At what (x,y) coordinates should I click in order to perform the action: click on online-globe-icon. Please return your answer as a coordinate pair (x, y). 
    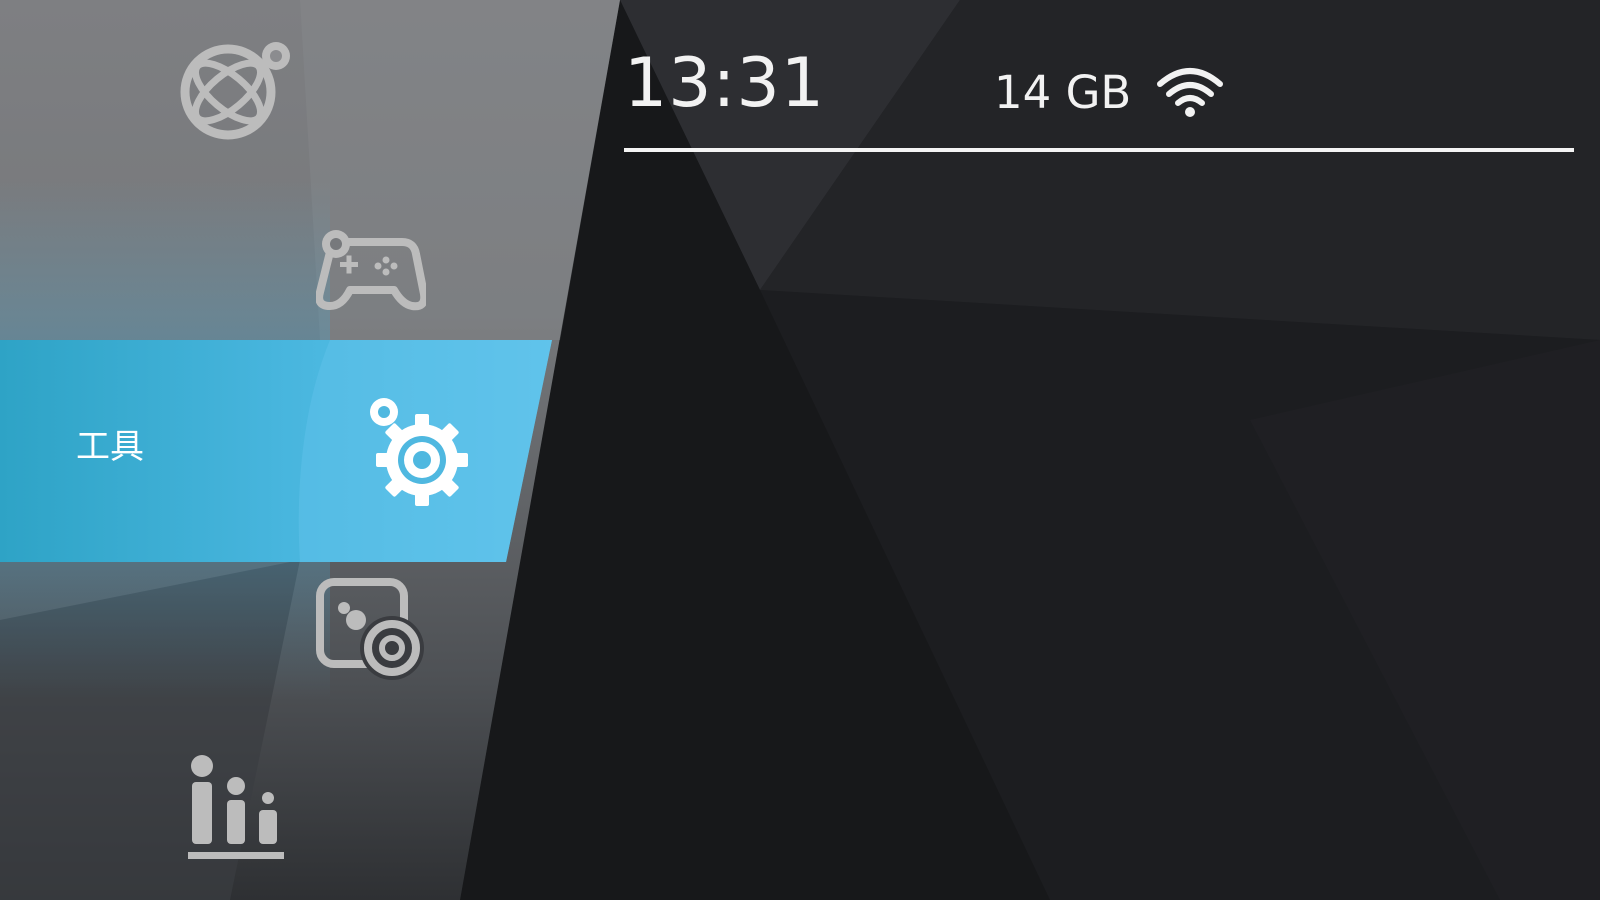
    Looking at the image, I should click on (236, 91).